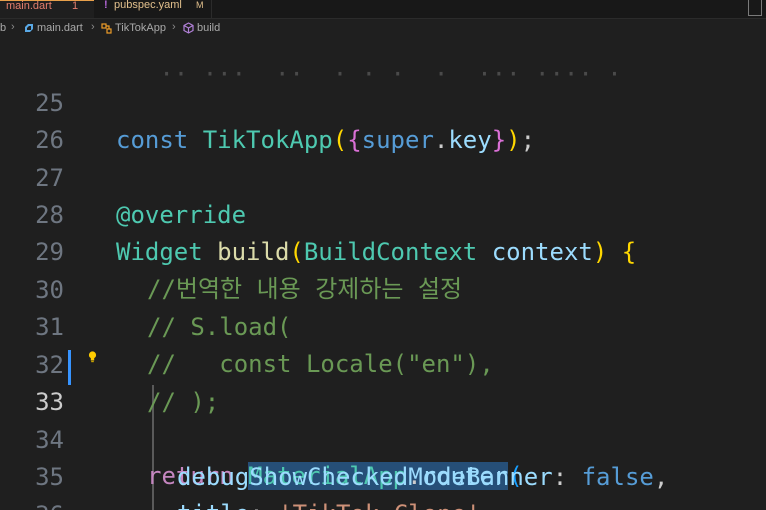 The image size is (766, 510). What do you see at coordinates (29, 28) in the screenshot?
I see `dart-icon` at bounding box center [29, 28].